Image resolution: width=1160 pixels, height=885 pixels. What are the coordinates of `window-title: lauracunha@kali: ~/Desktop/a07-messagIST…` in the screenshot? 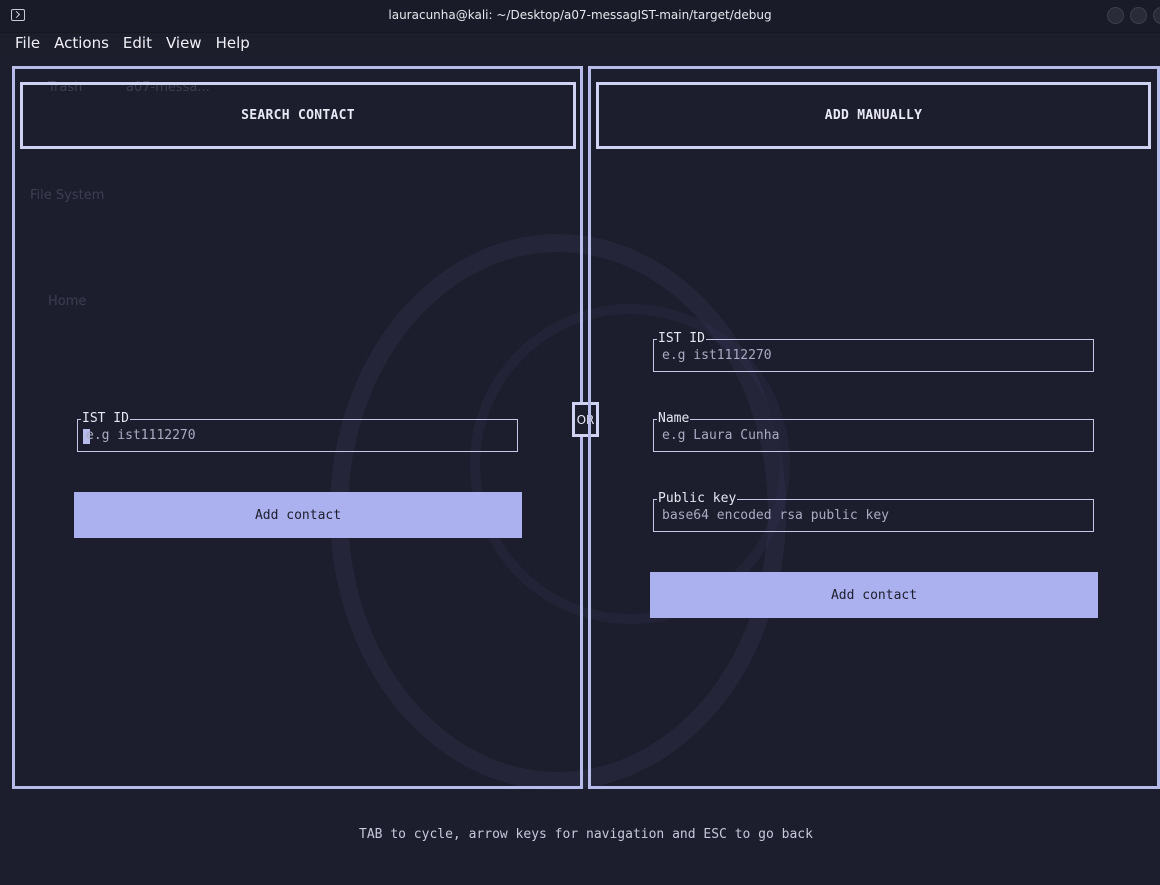 It's located at (580, 15).